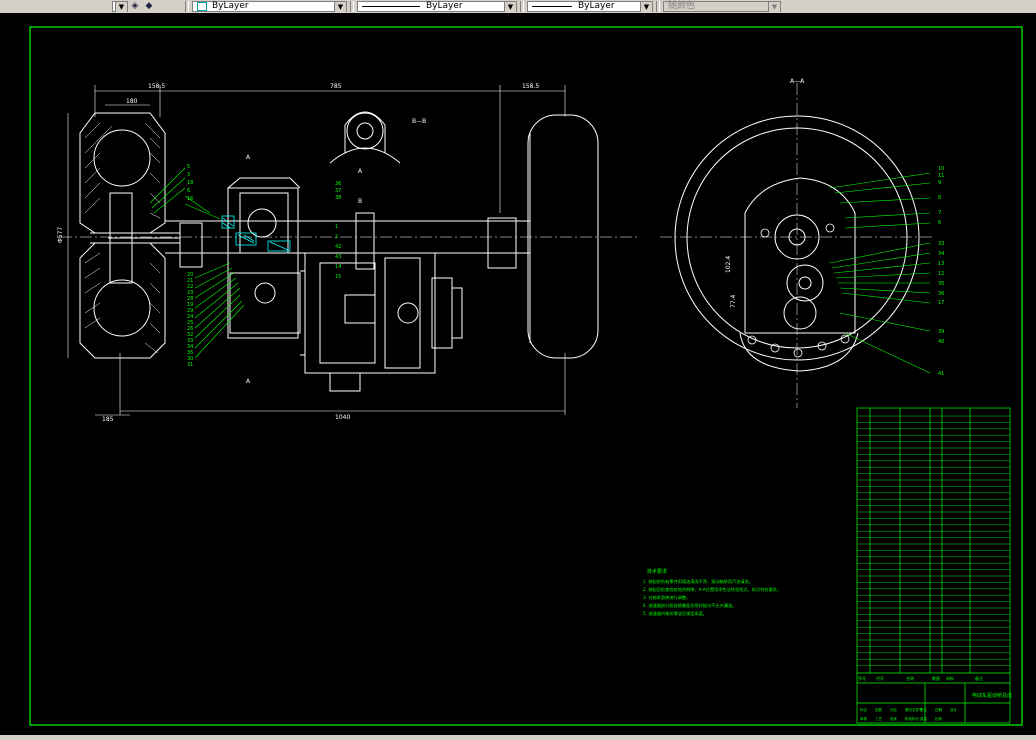 The image size is (1036, 740). Describe the element at coordinates (797, 81) in the screenshot. I see `label-view-aa: A—A` at that location.